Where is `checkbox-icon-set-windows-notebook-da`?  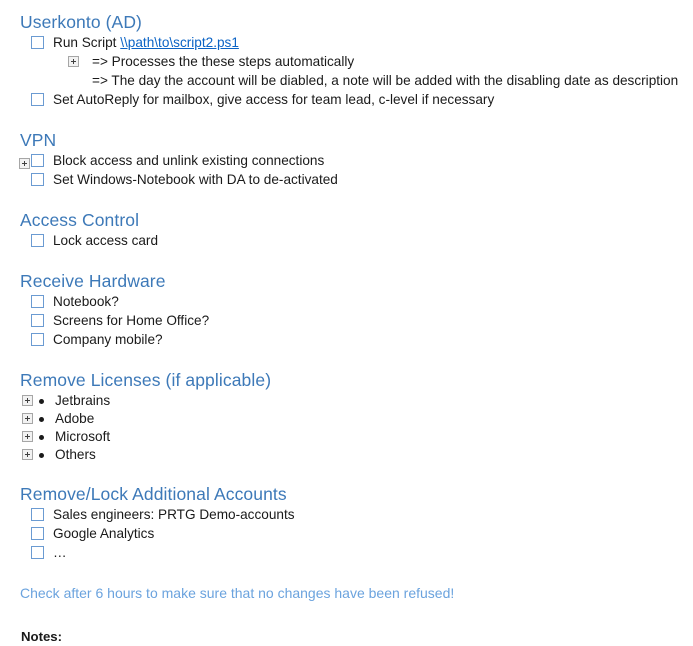
checkbox-icon-set-windows-notebook-da is located at coordinates (37, 179).